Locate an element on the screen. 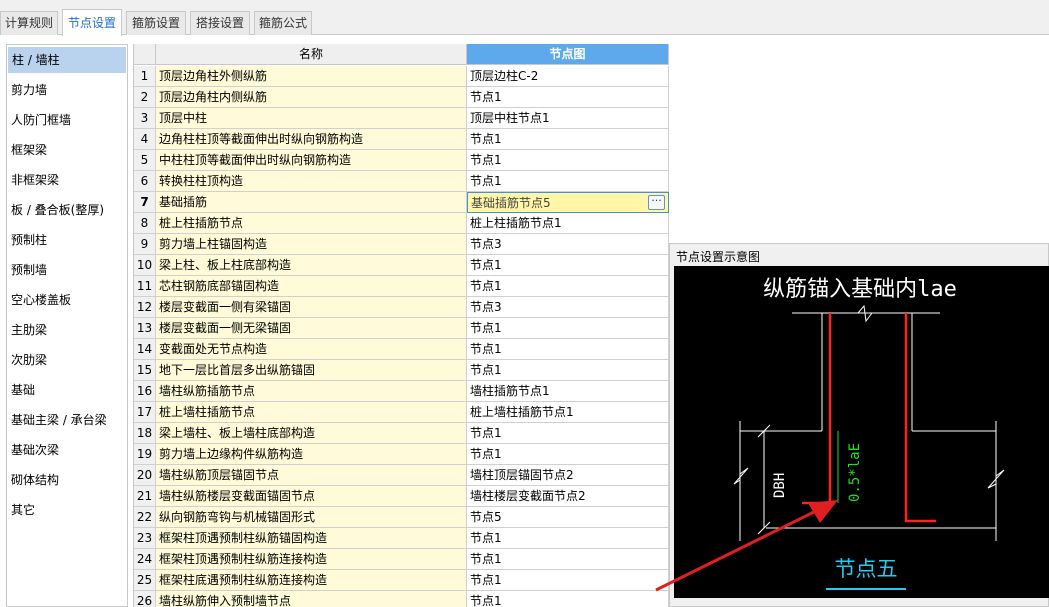 The height and width of the screenshot is (607, 1049). tab-stirrup-formula: 箍筋公式 is located at coordinates (283, 23).